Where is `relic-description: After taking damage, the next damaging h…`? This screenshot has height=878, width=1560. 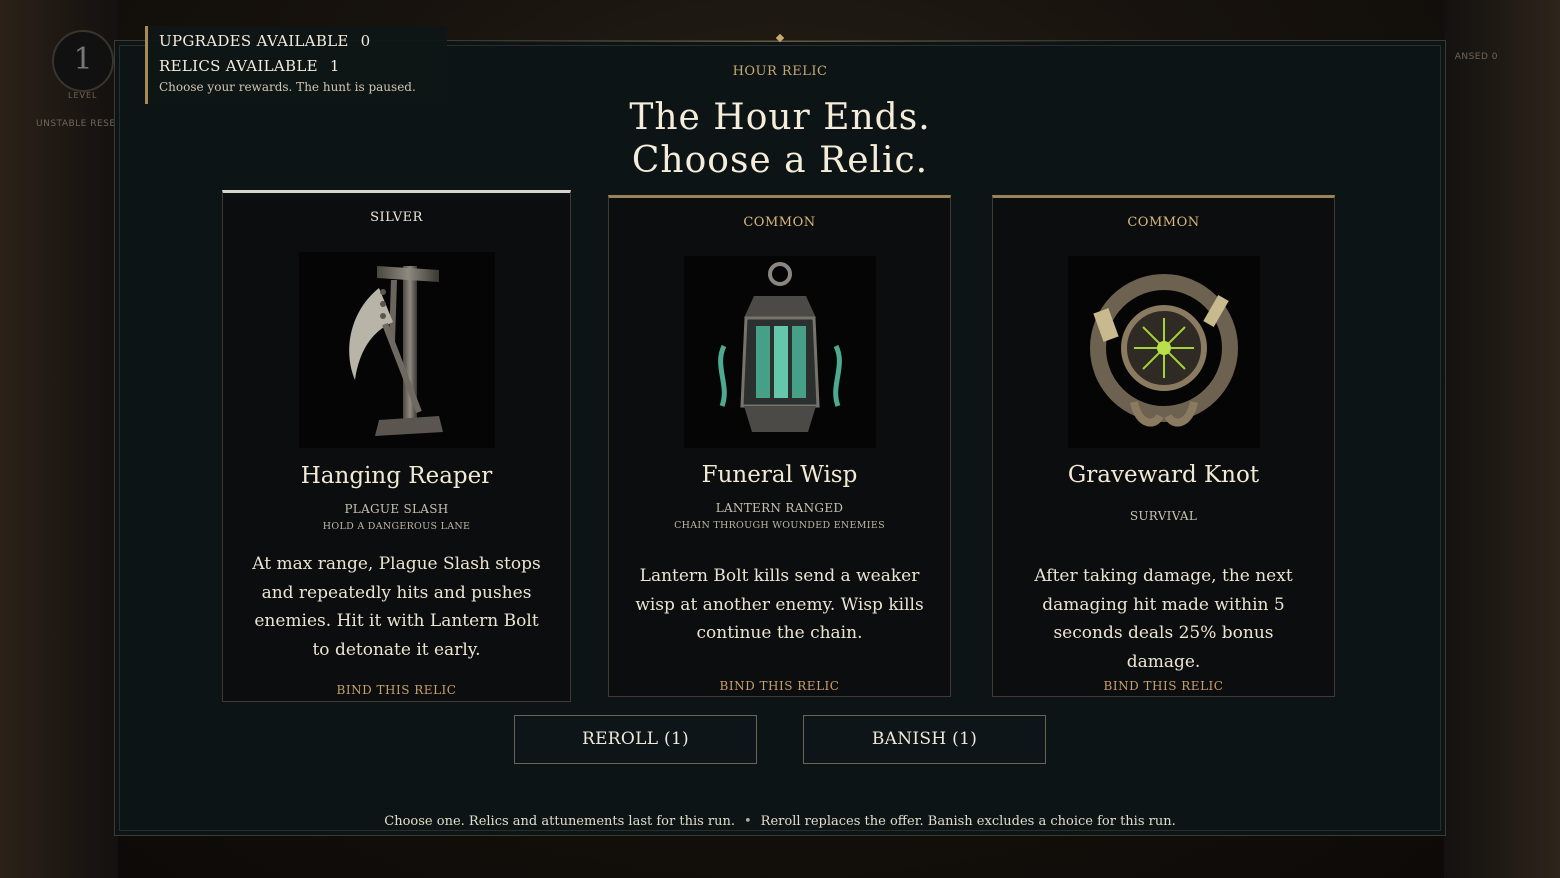 relic-description: After taking damage, the next damaging h… is located at coordinates (1163, 619).